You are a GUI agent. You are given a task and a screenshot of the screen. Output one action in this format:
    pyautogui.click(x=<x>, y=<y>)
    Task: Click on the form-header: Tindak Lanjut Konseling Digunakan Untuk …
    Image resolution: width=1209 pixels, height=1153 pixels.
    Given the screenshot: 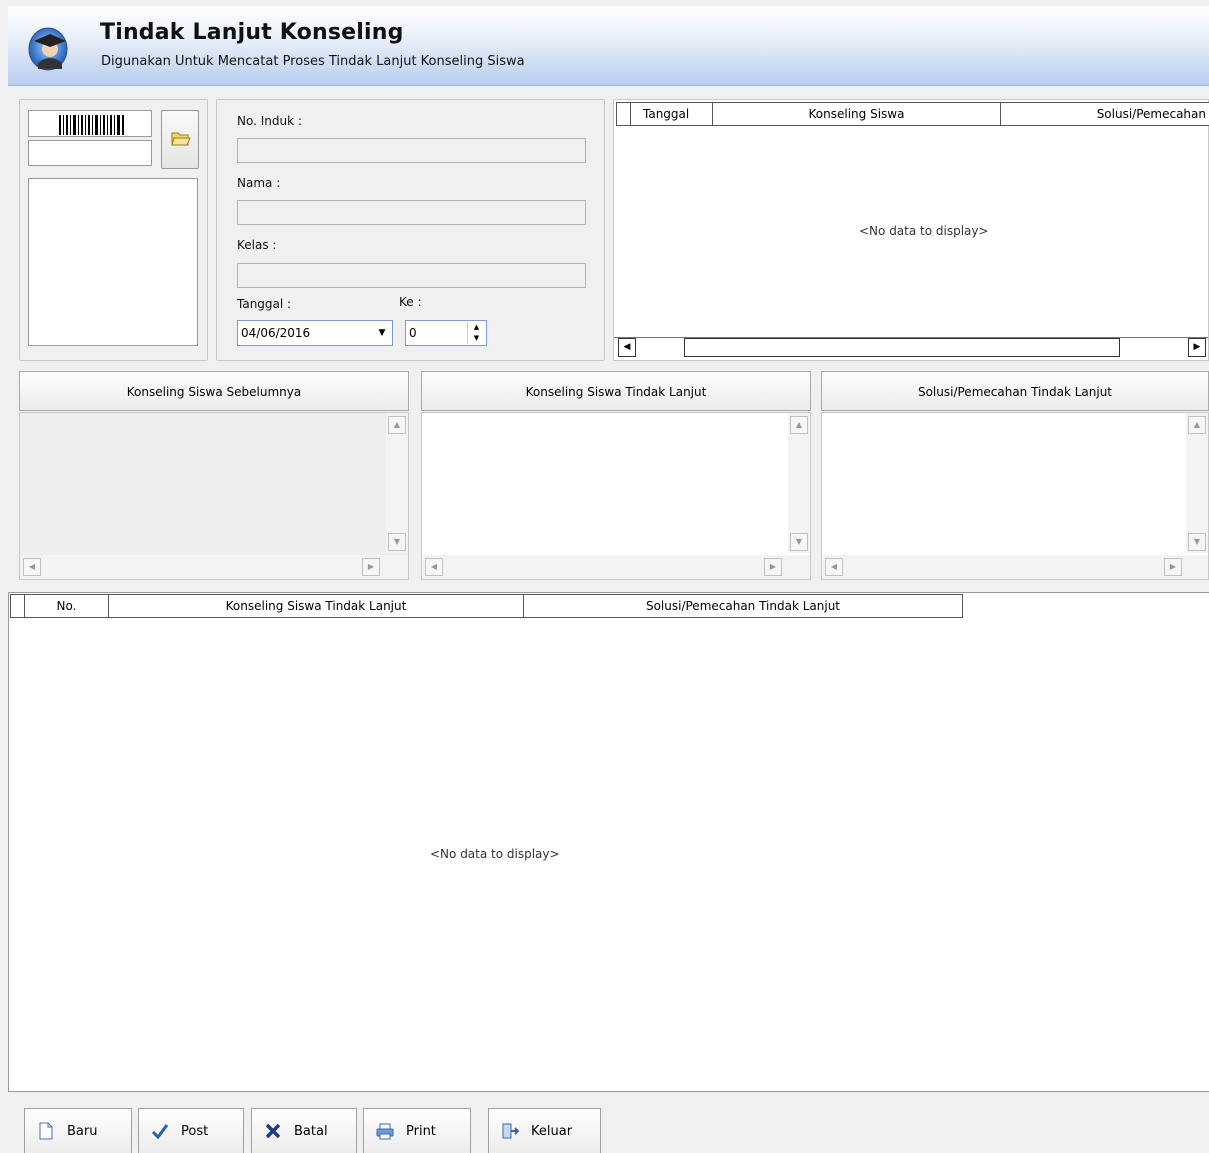 What is the action you would take?
    pyautogui.click(x=608, y=46)
    